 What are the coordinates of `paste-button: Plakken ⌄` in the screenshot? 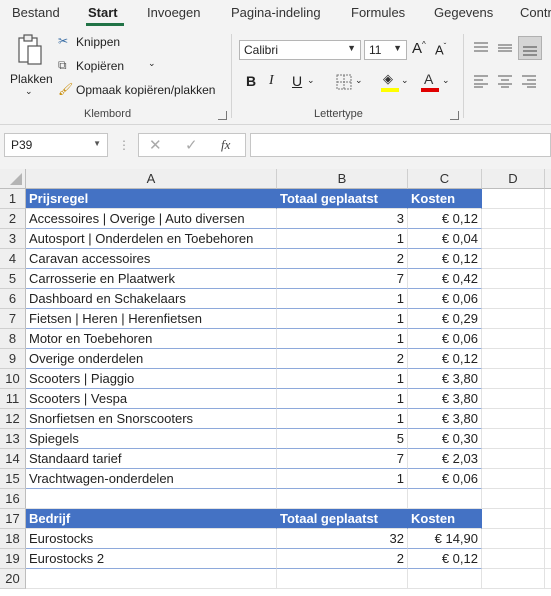 It's located at (29, 66).